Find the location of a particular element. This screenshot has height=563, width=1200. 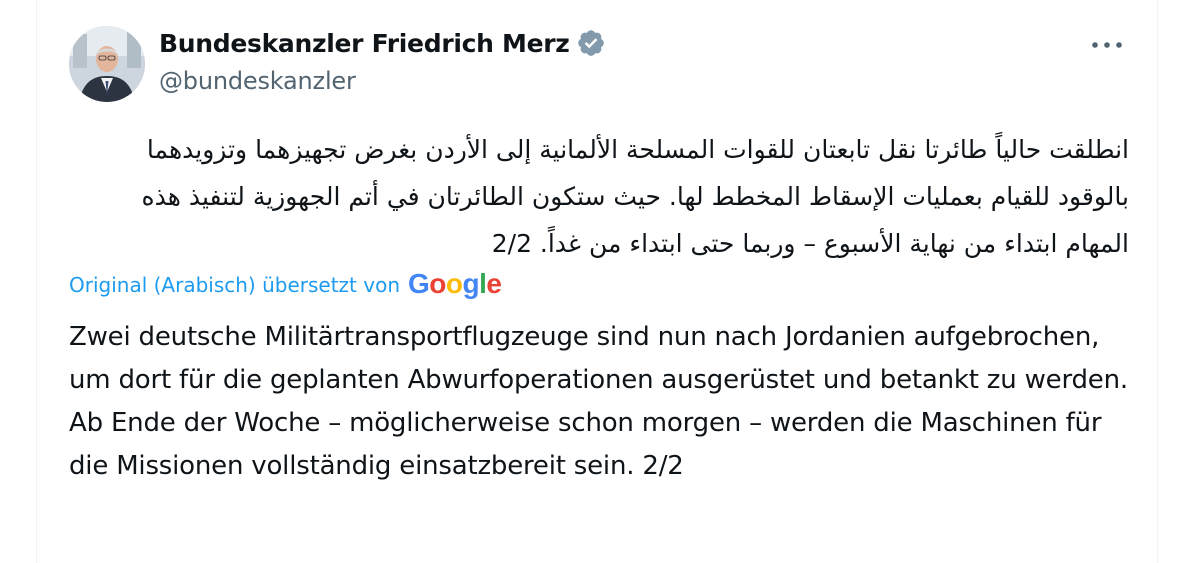

google-logo: Google is located at coordinates (455, 283).